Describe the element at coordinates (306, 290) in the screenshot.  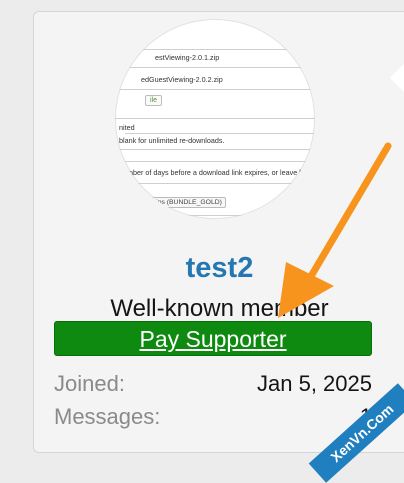
I see `arrow-head` at that location.